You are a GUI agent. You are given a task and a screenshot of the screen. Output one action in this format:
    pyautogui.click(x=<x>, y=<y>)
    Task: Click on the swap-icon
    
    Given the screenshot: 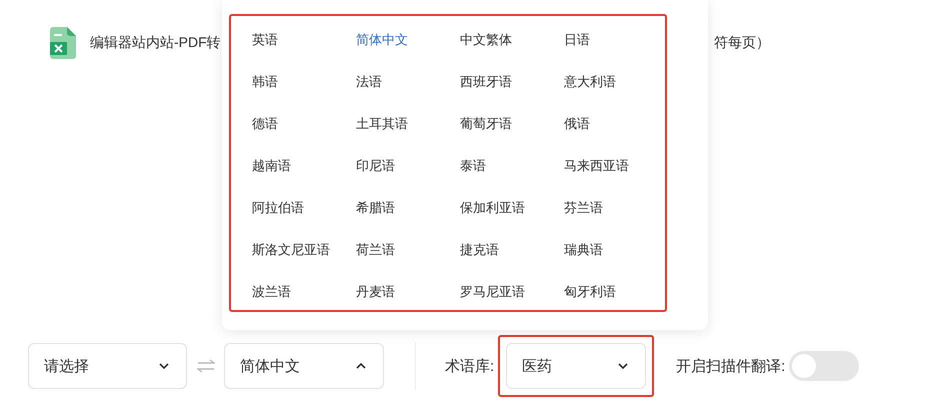 What is the action you would take?
    pyautogui.click(x=206, y=366)
    